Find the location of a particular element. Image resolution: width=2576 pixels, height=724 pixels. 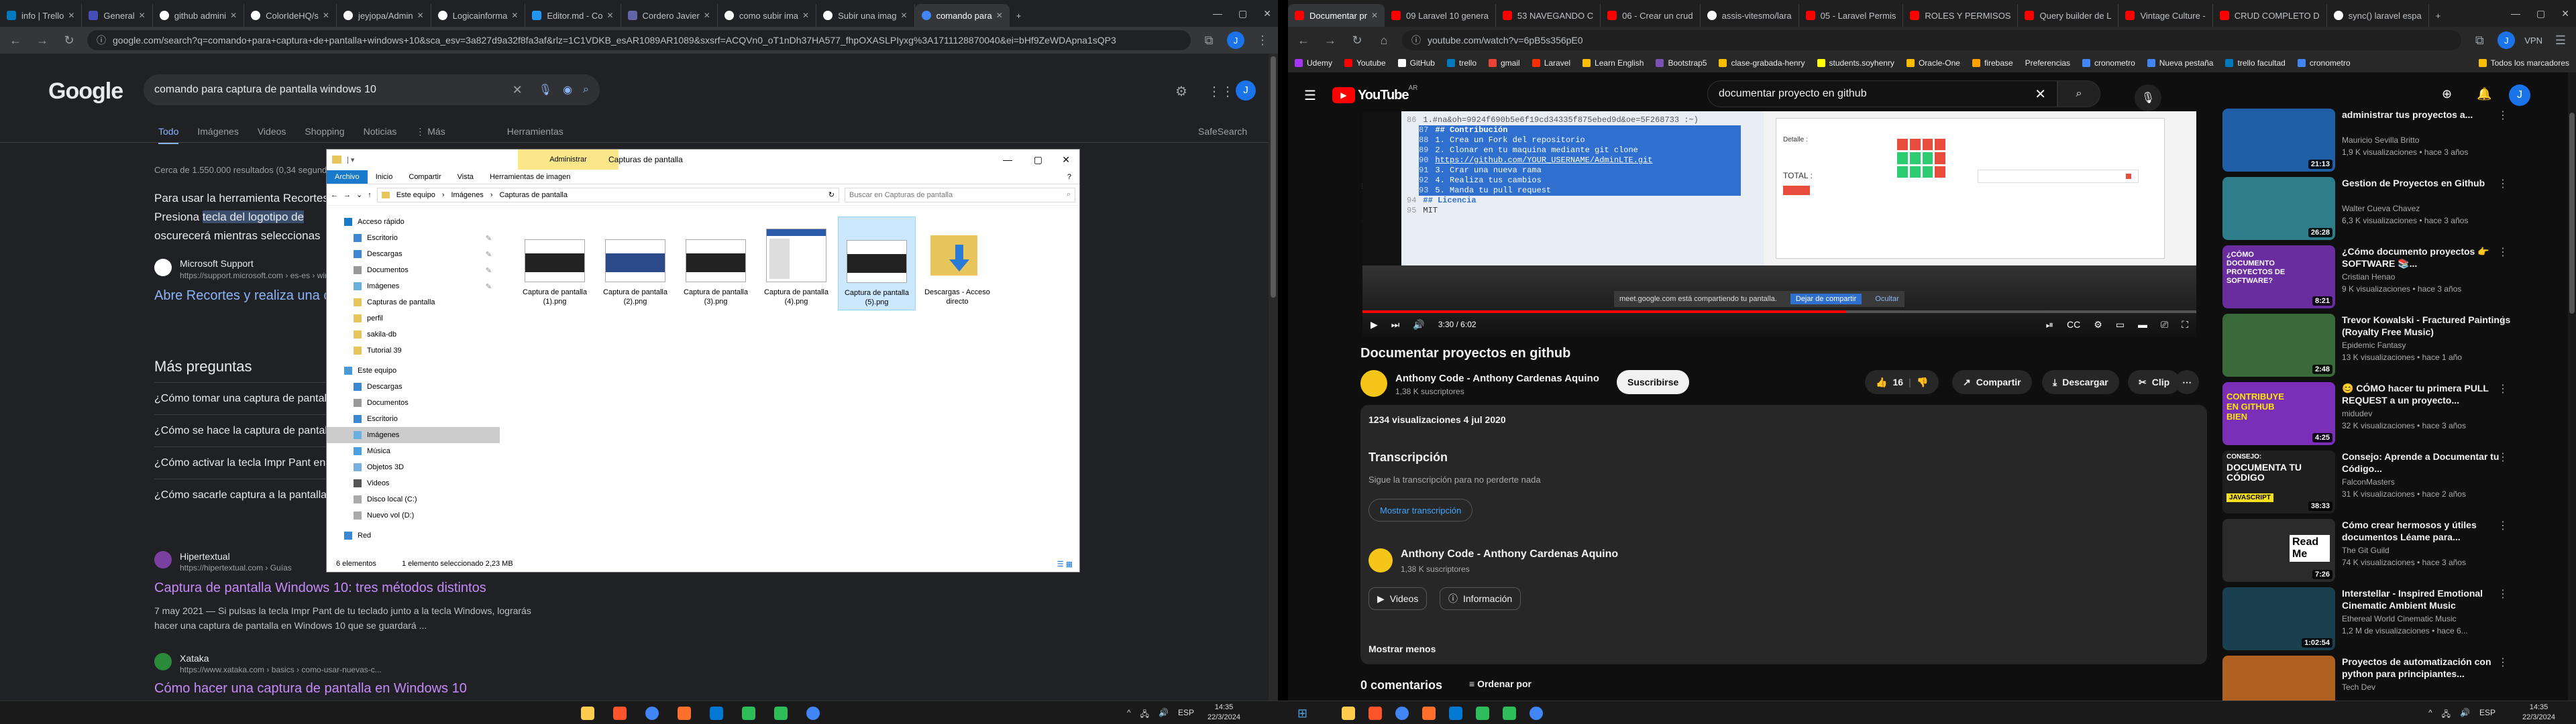

explorer-search-input: Buscar en Capturas de pantalla ⌕ is located at coordinates (960, 194).